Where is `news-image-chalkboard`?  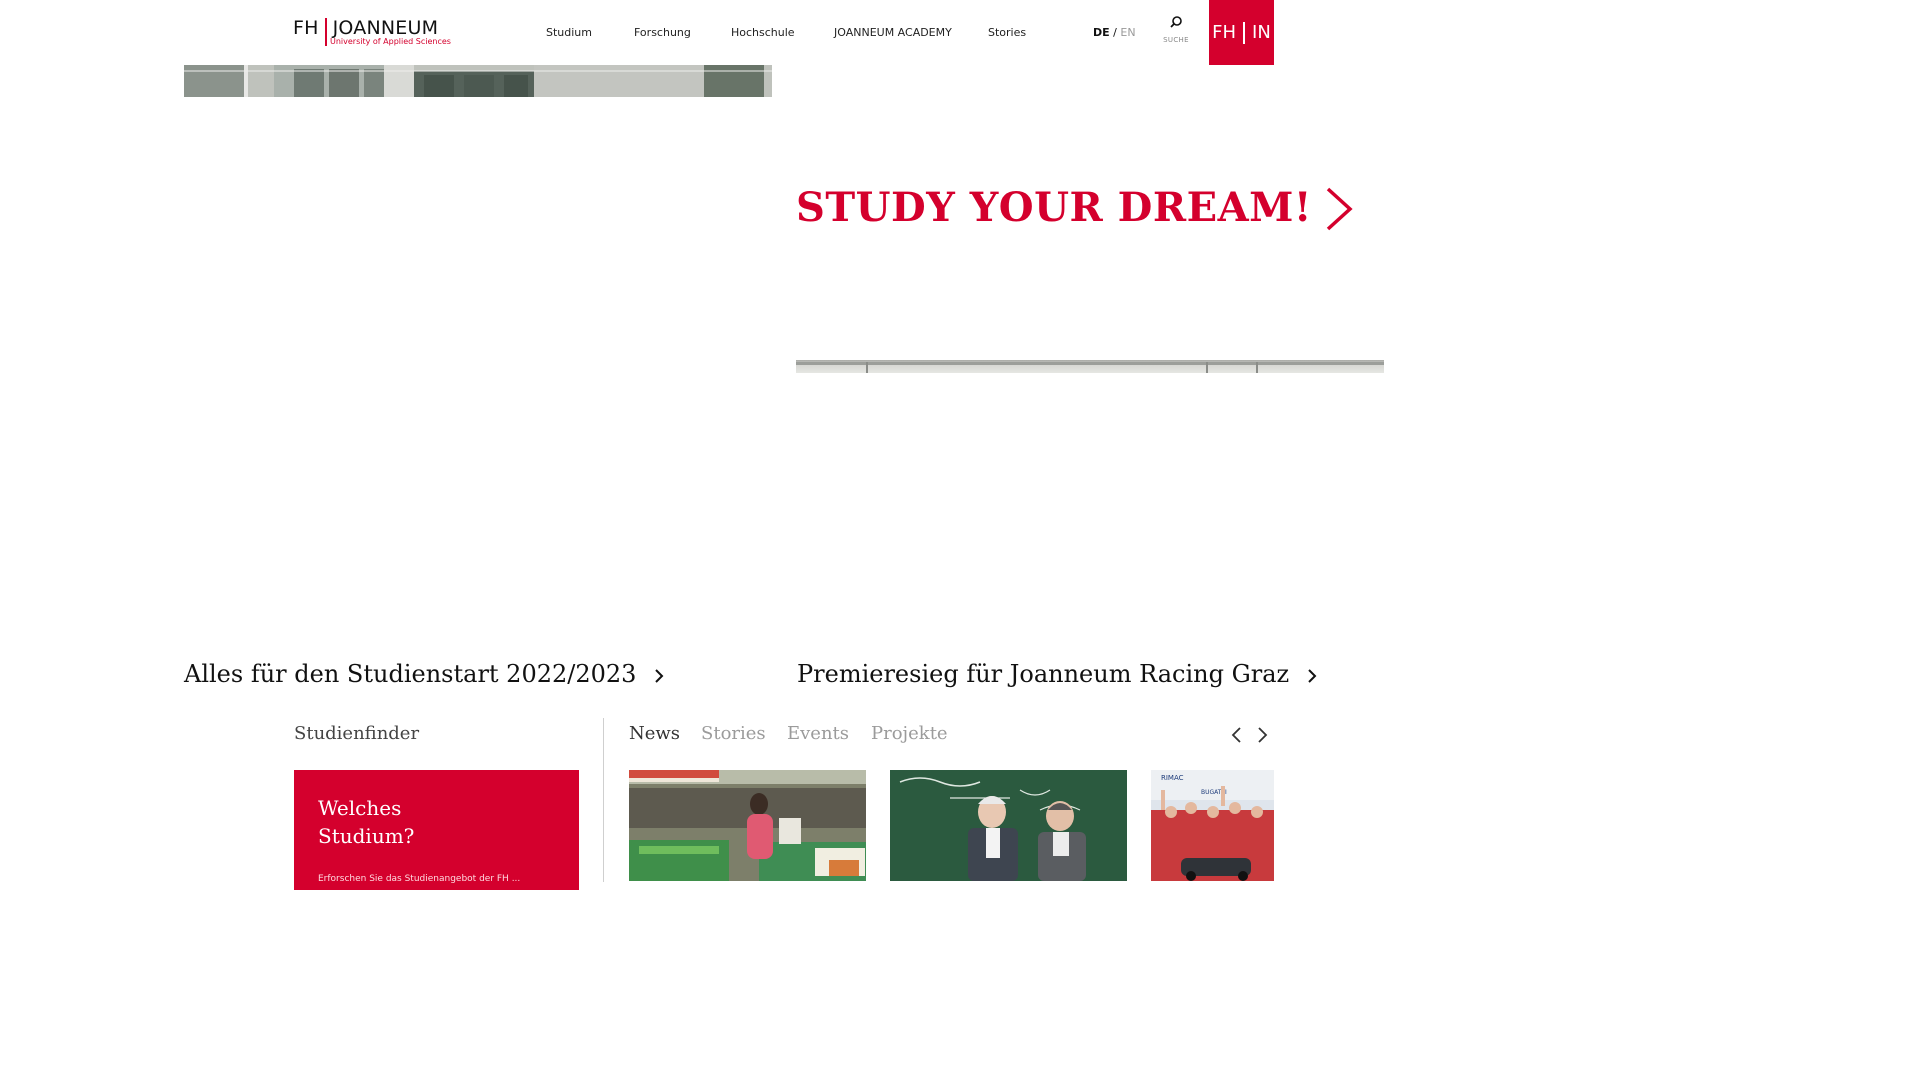
news-image-chalkboard is located at coordinates (1008, 825).